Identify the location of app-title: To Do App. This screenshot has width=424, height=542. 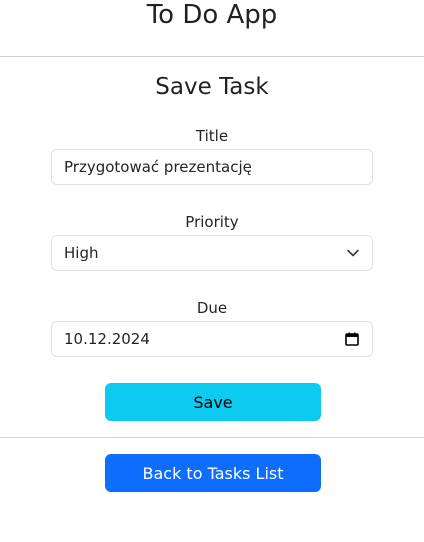
(212, 15).